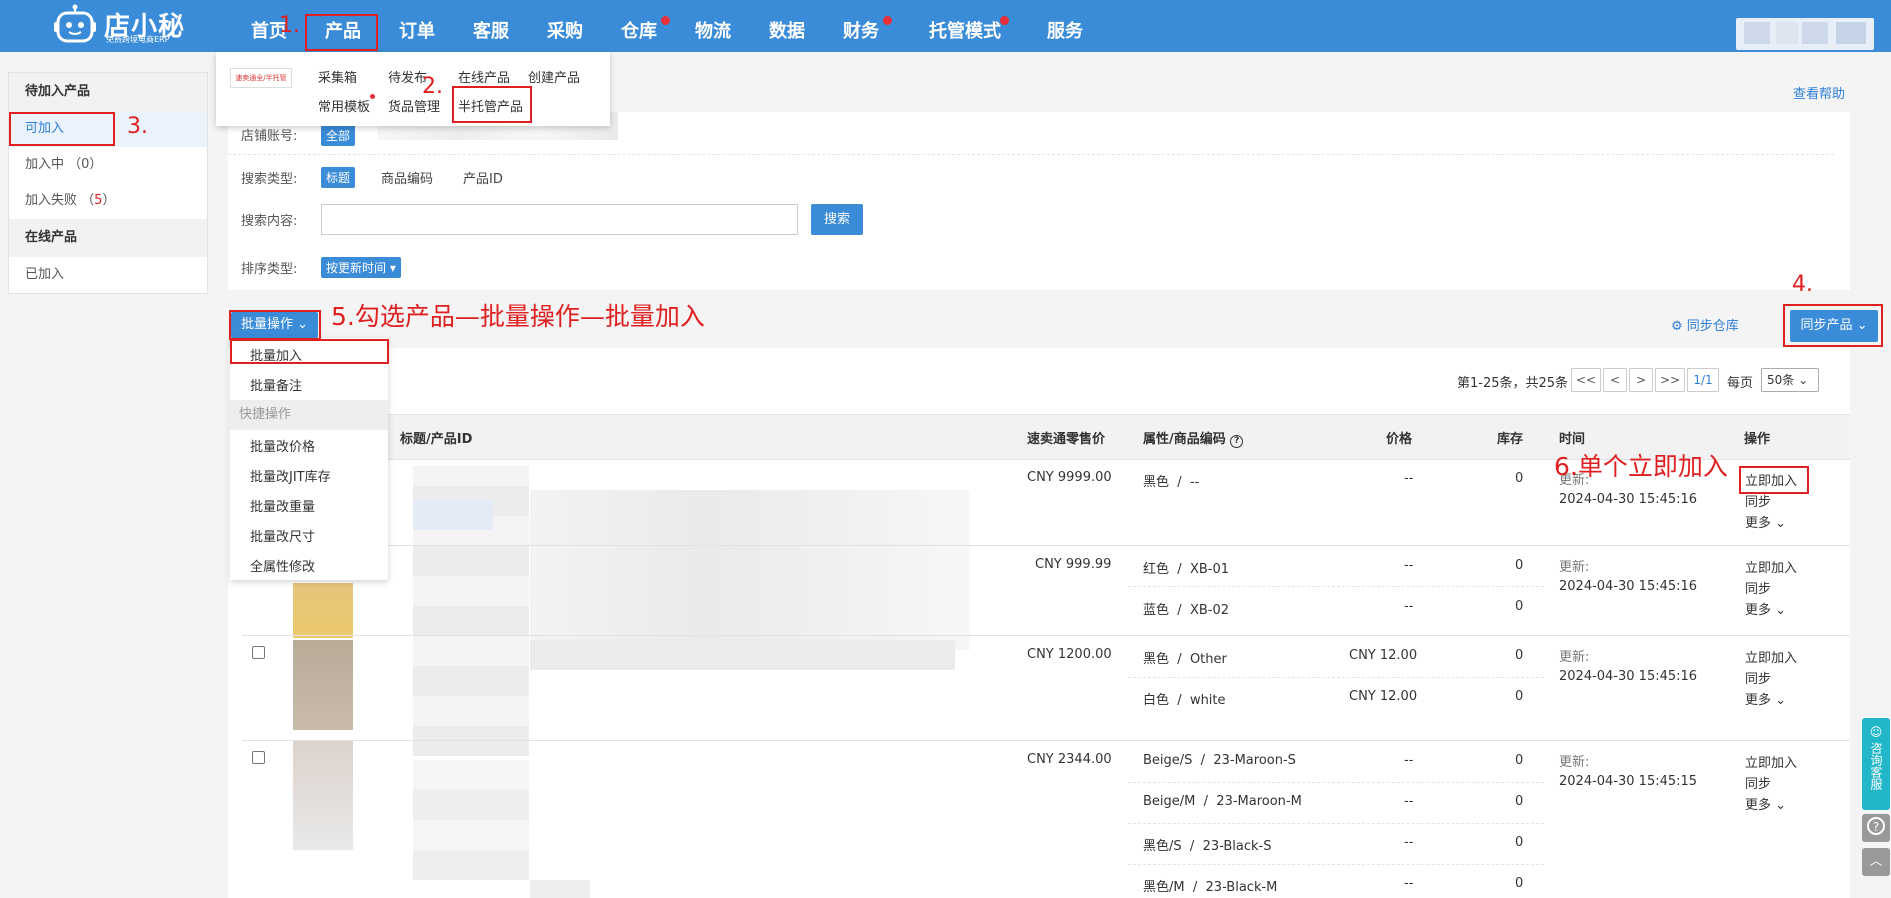 The image size is (1891, 898). I want to click on col-price: 价格, so click(1399, 439).